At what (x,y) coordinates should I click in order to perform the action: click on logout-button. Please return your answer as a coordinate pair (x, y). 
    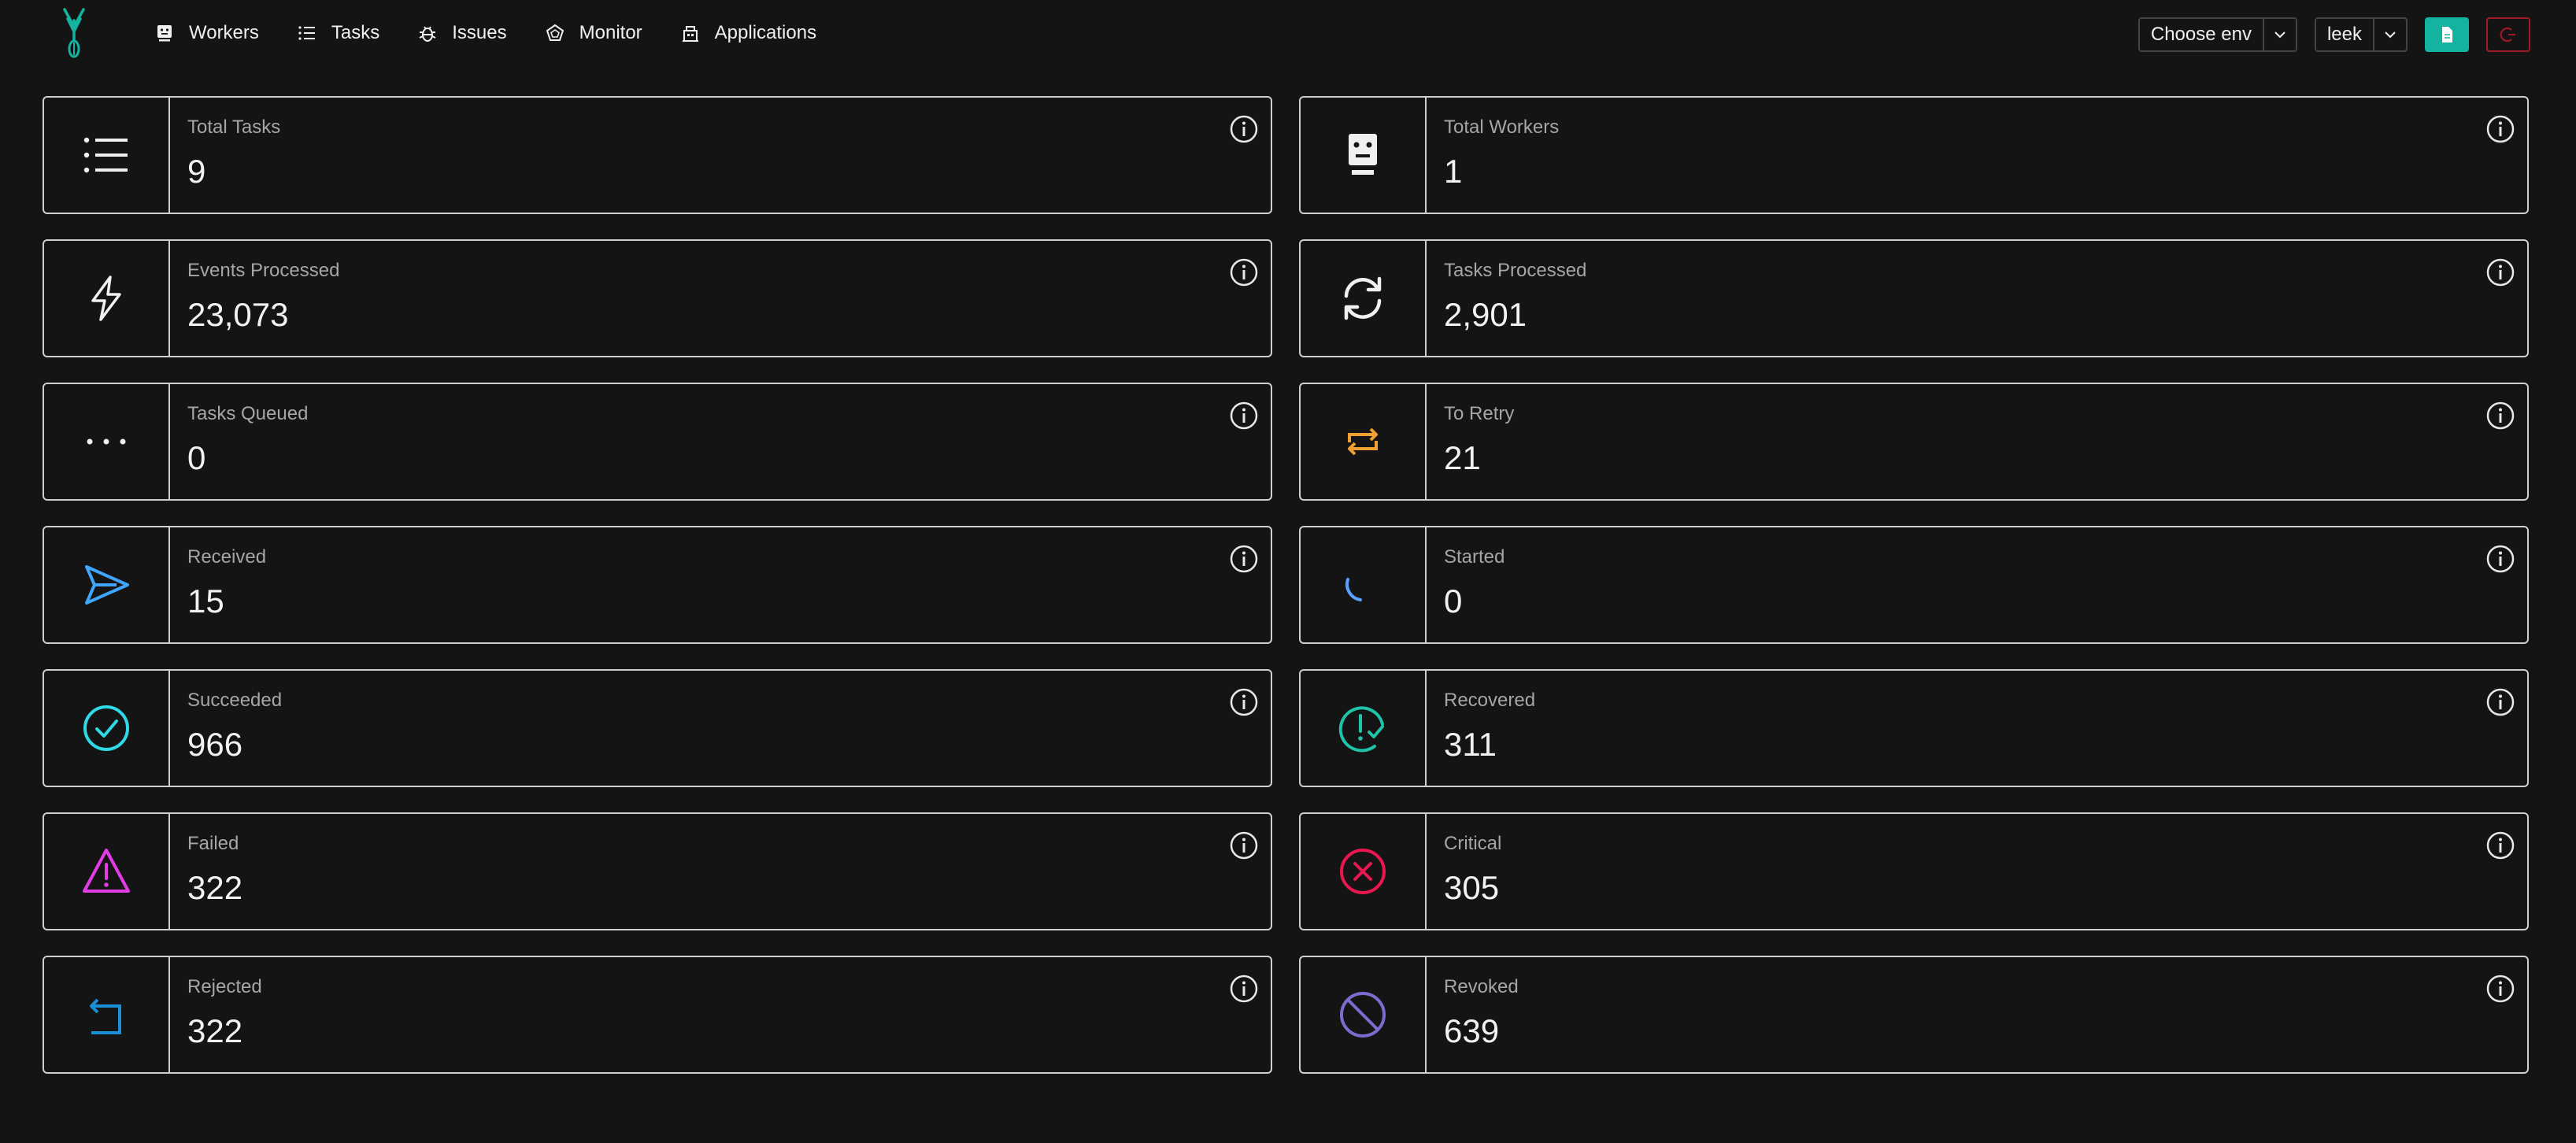
    Looking at the image, I should click on (2508, 34).